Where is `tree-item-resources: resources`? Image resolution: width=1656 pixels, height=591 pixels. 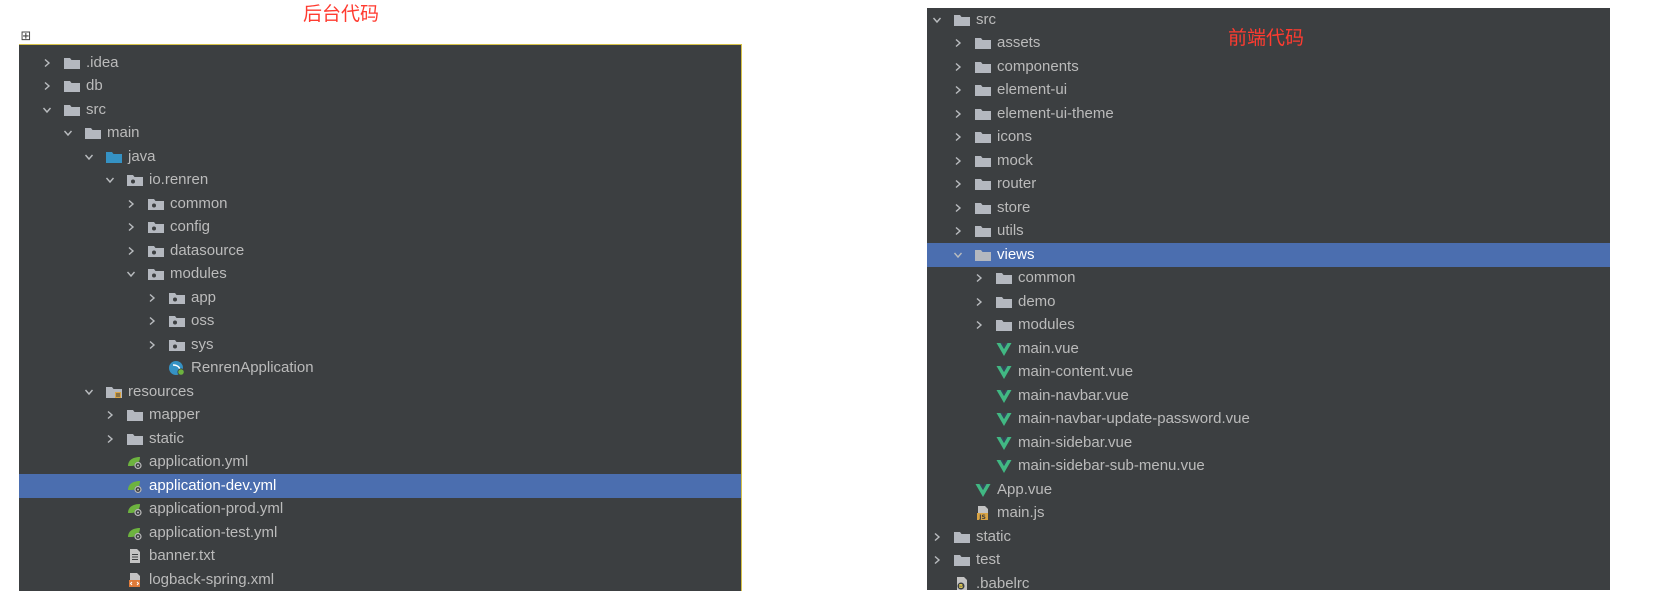
tree-item-resources: resources is located at coordinates (380, 392).